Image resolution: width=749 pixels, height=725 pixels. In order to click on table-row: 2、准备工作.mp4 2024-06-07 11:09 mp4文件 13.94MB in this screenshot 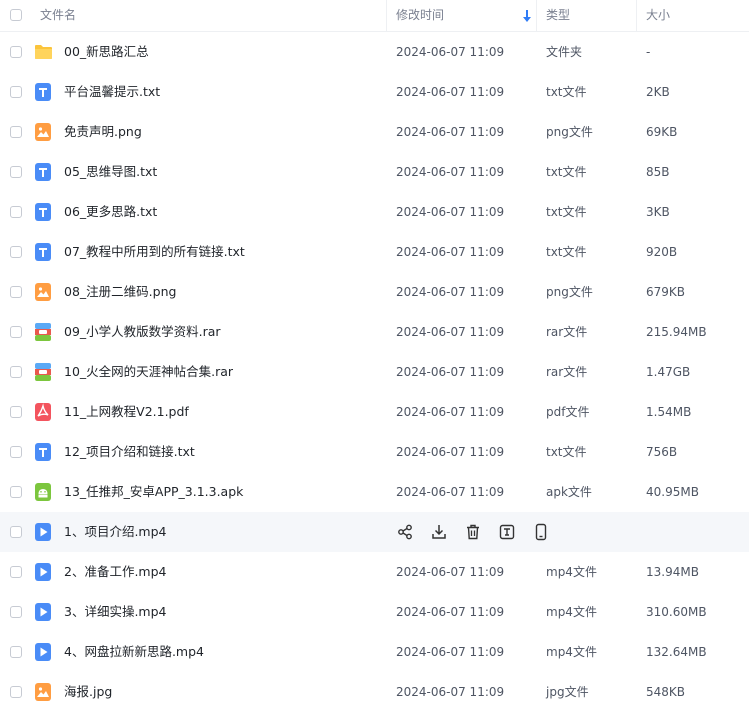, I will do `click(374, 572)`.